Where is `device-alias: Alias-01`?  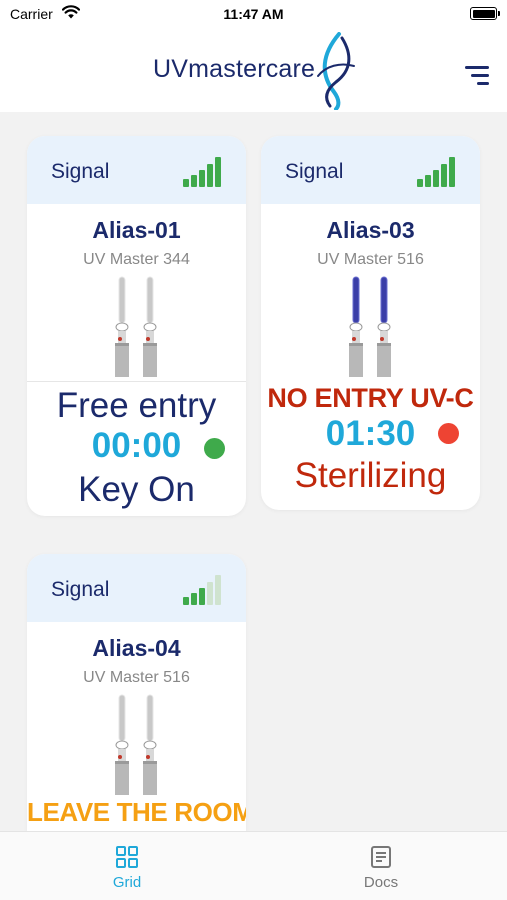 device-alias: Alias-01 is located at coordinates (136, 230).